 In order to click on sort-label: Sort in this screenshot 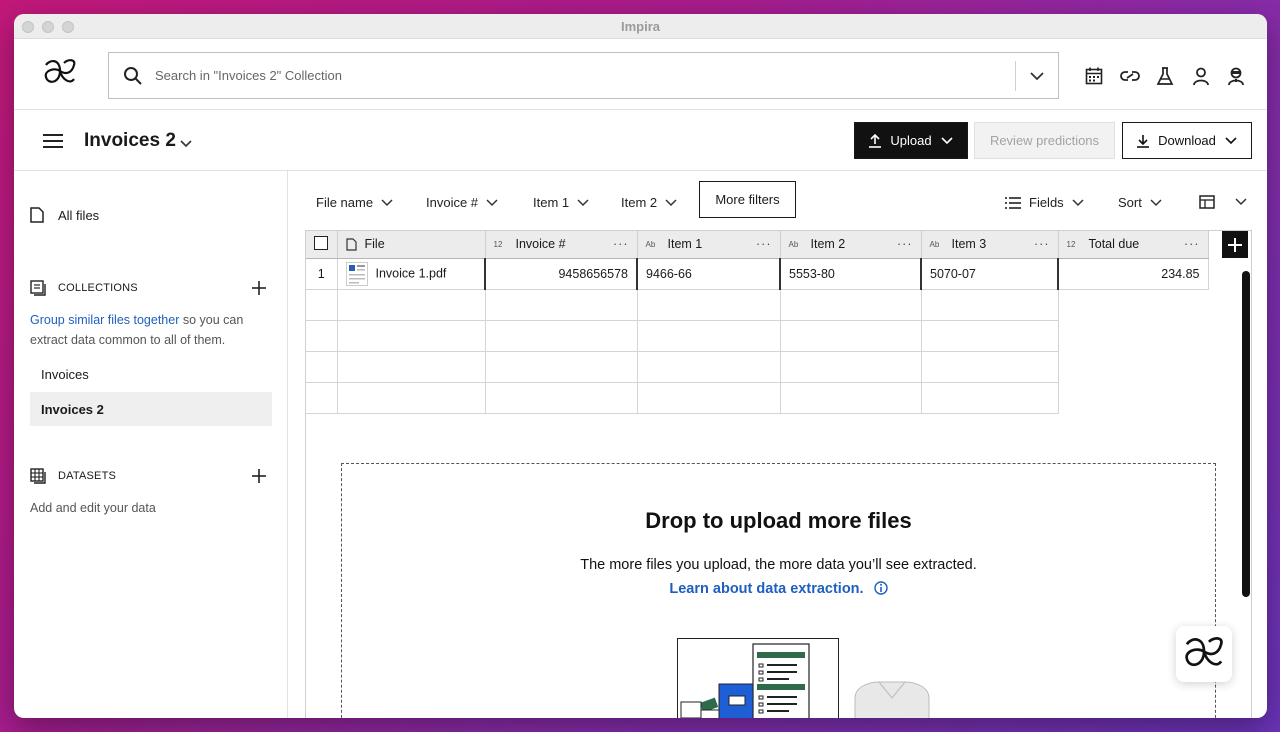, I will do `click(1130, 202)`.